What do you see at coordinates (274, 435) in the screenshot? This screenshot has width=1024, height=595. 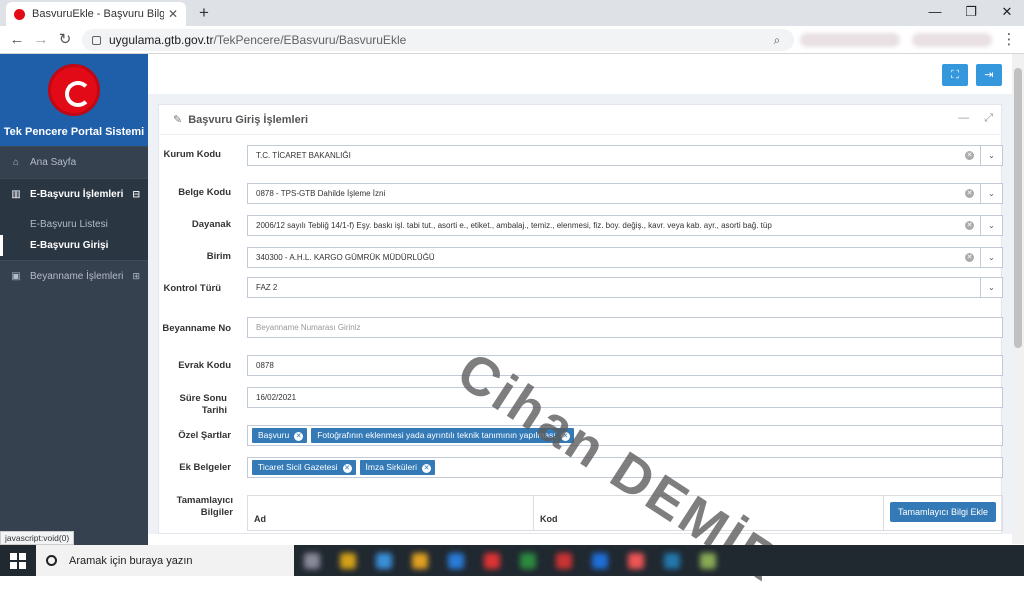 I see `tag-label: Başvuru` at bounding box center [274, 435].